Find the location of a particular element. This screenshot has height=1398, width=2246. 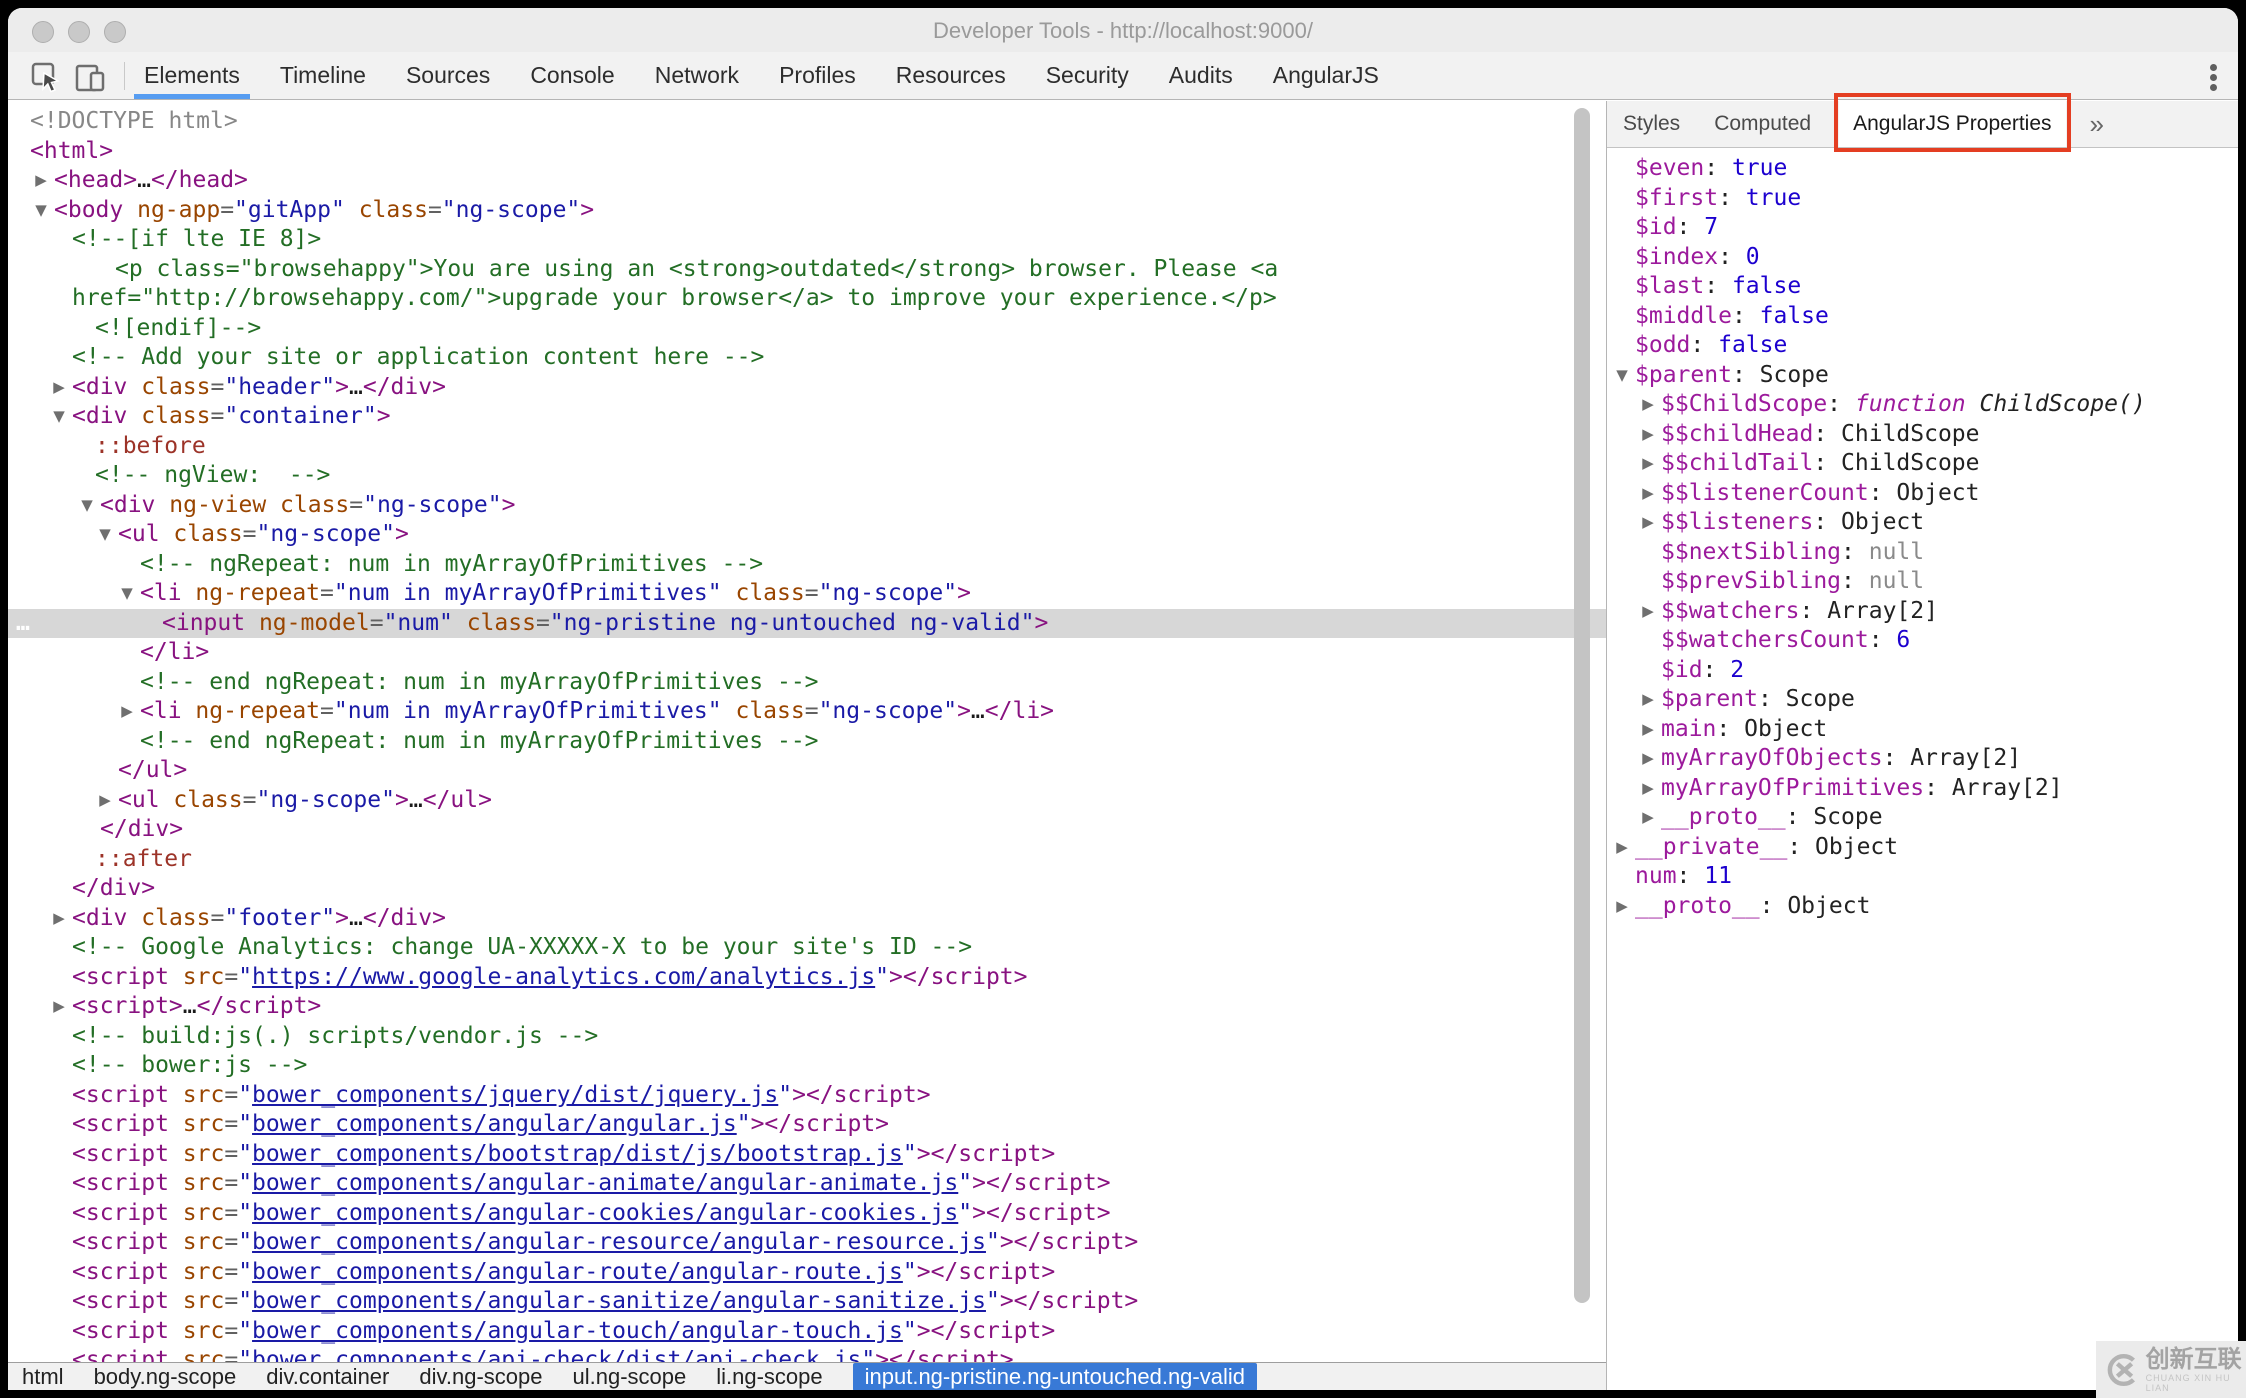

more-options-kebab-icon is located at coordinates (2213, 76).